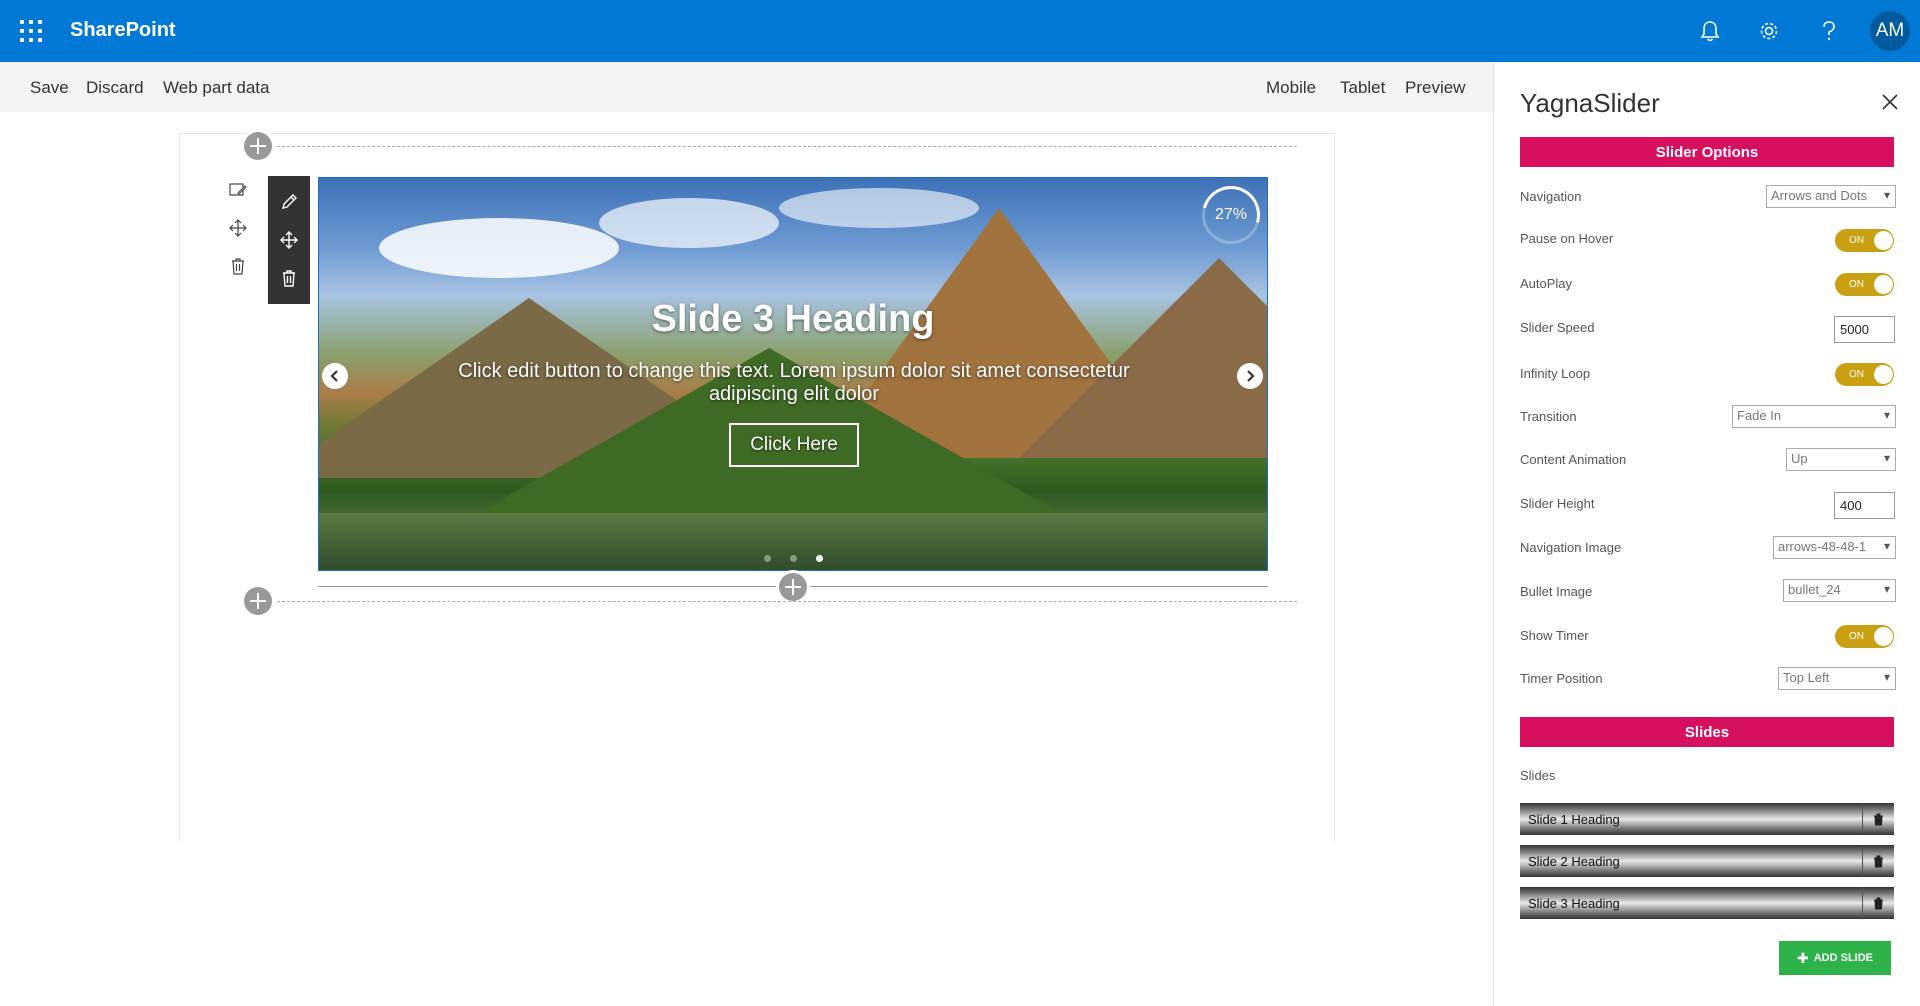 The width and height of the screenshot is (1920, 1006). I want to click on slide-item-label: Slide 3 Heading, so click(1574, 903).